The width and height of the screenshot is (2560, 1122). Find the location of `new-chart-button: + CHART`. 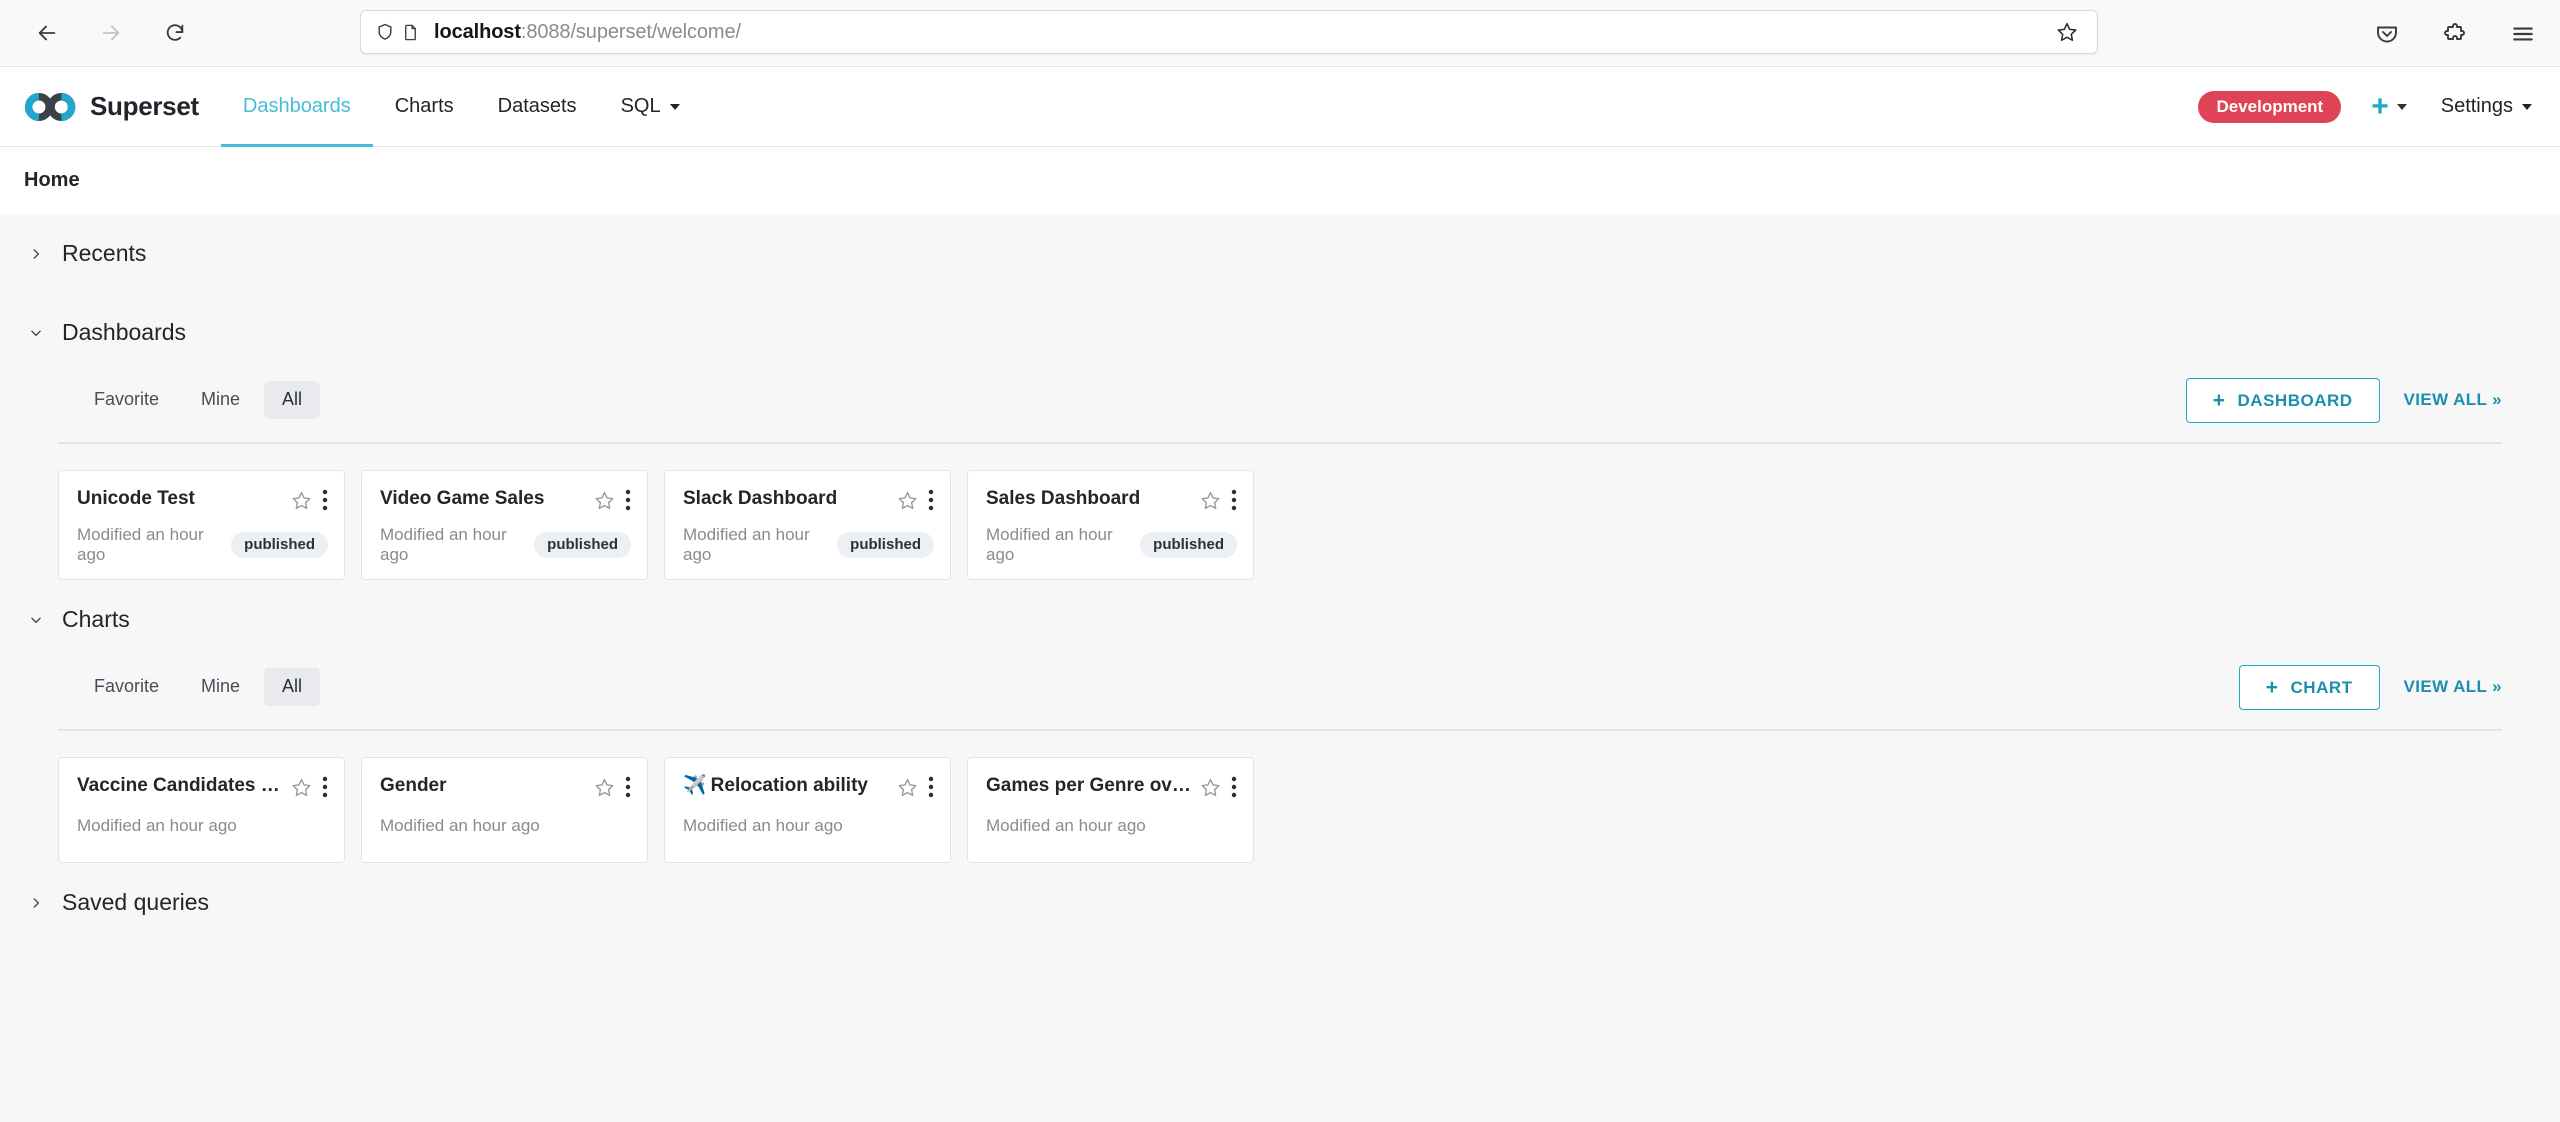

new-chart-button: + CHART is located at coordinates (2309, 687).